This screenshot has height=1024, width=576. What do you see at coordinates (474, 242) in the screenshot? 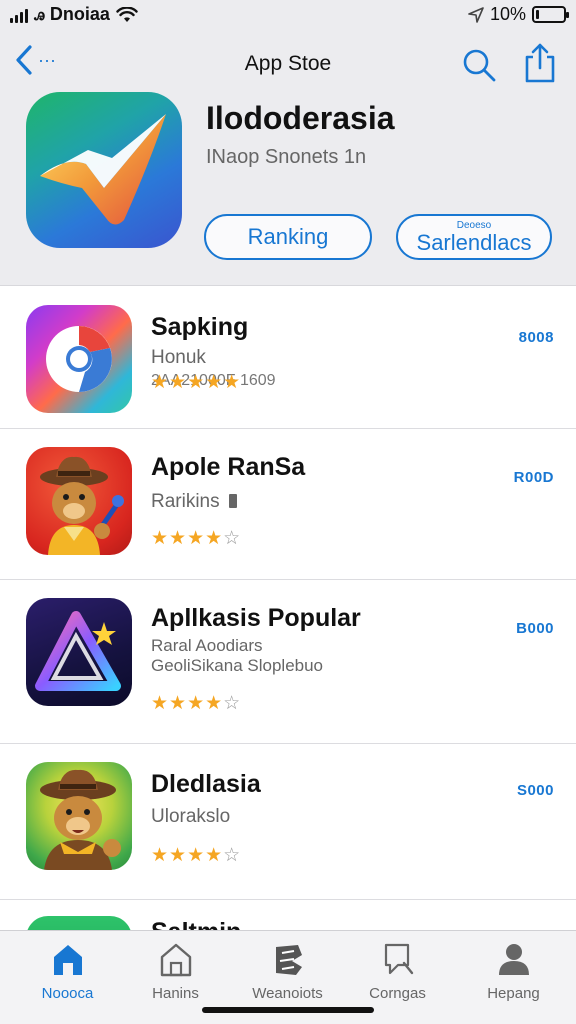
I see `second-button-label: Sarlendlacs` at bounding box center [474, 242].